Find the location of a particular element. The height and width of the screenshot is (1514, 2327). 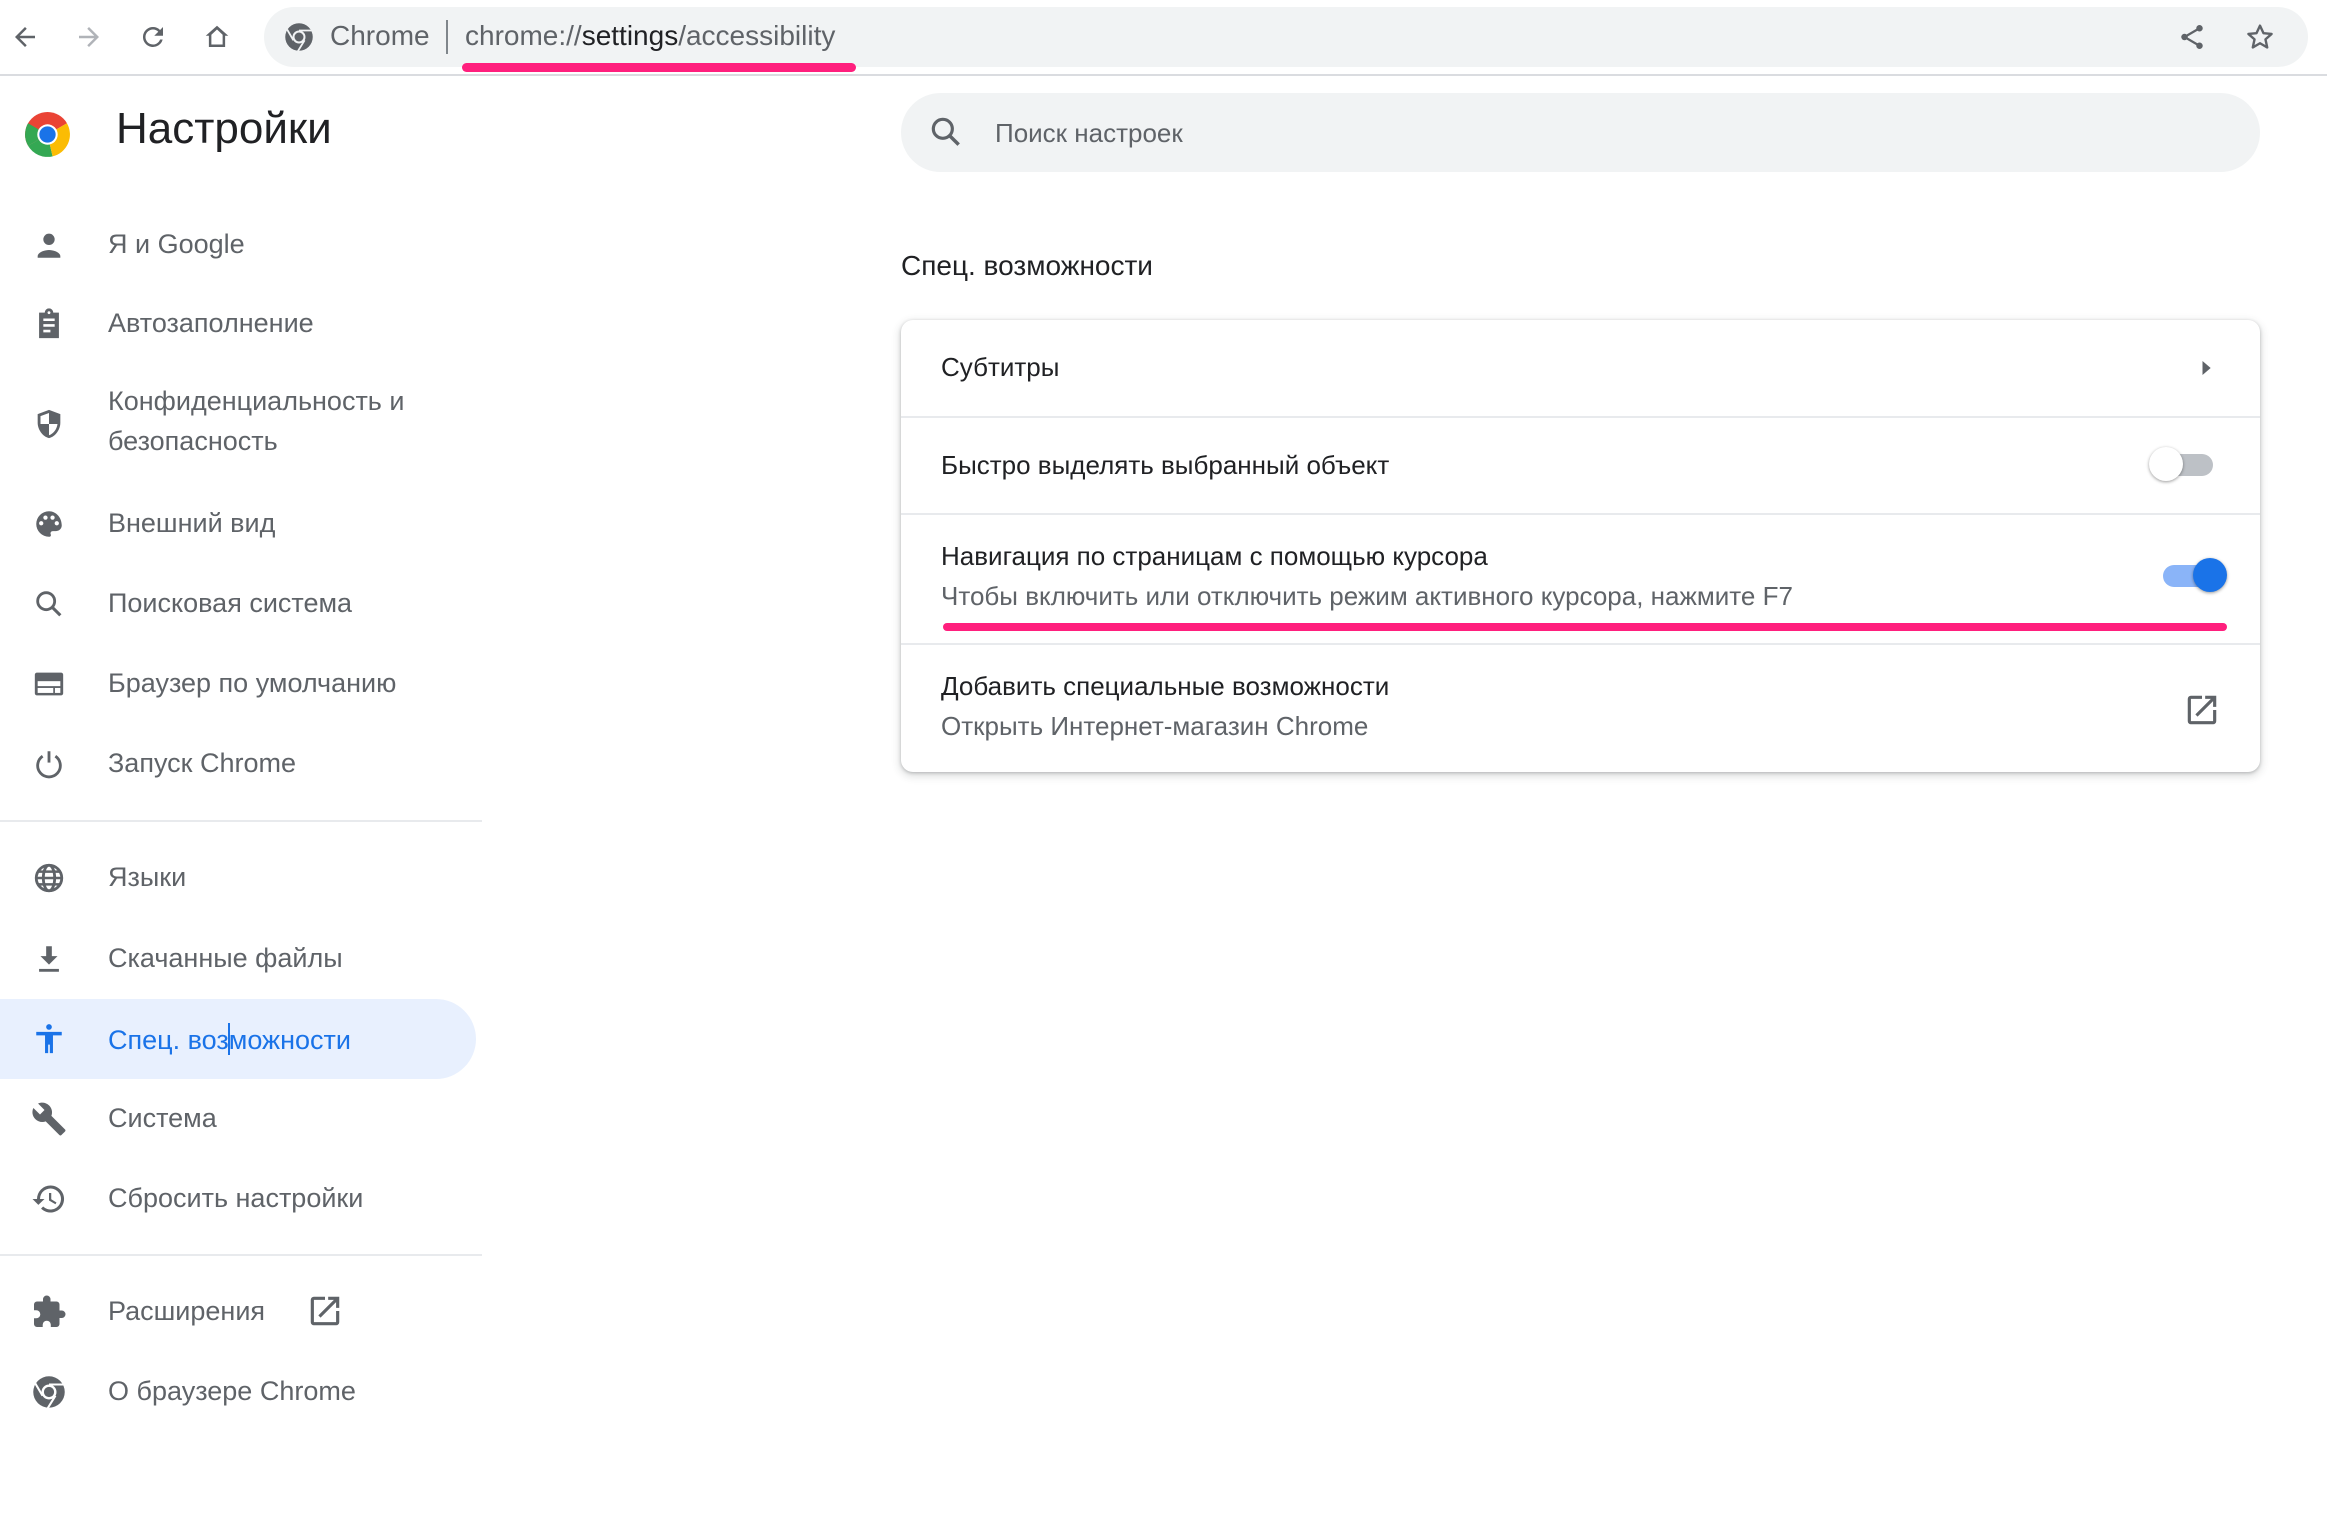

sidebar-item-on-startup: Запуск Chrome is located at coordinates (238, 764).